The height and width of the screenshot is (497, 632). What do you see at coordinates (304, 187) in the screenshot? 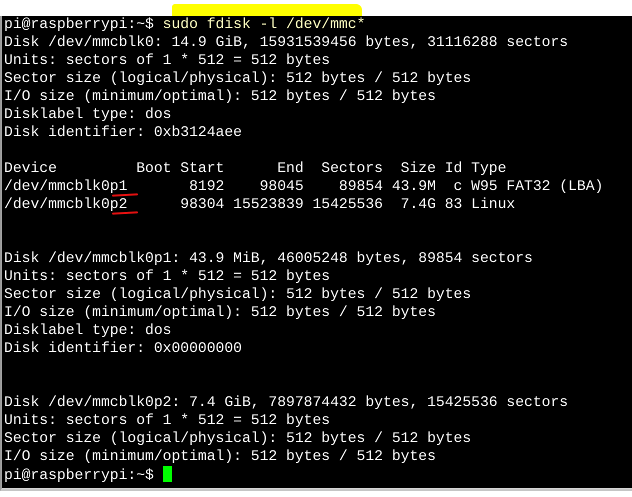
I see `output-line: /dev/mmcblk0p1 8192 98045 89854 43.9M c W95 FAT32 (LBA)` at bounding box center [304, 187].